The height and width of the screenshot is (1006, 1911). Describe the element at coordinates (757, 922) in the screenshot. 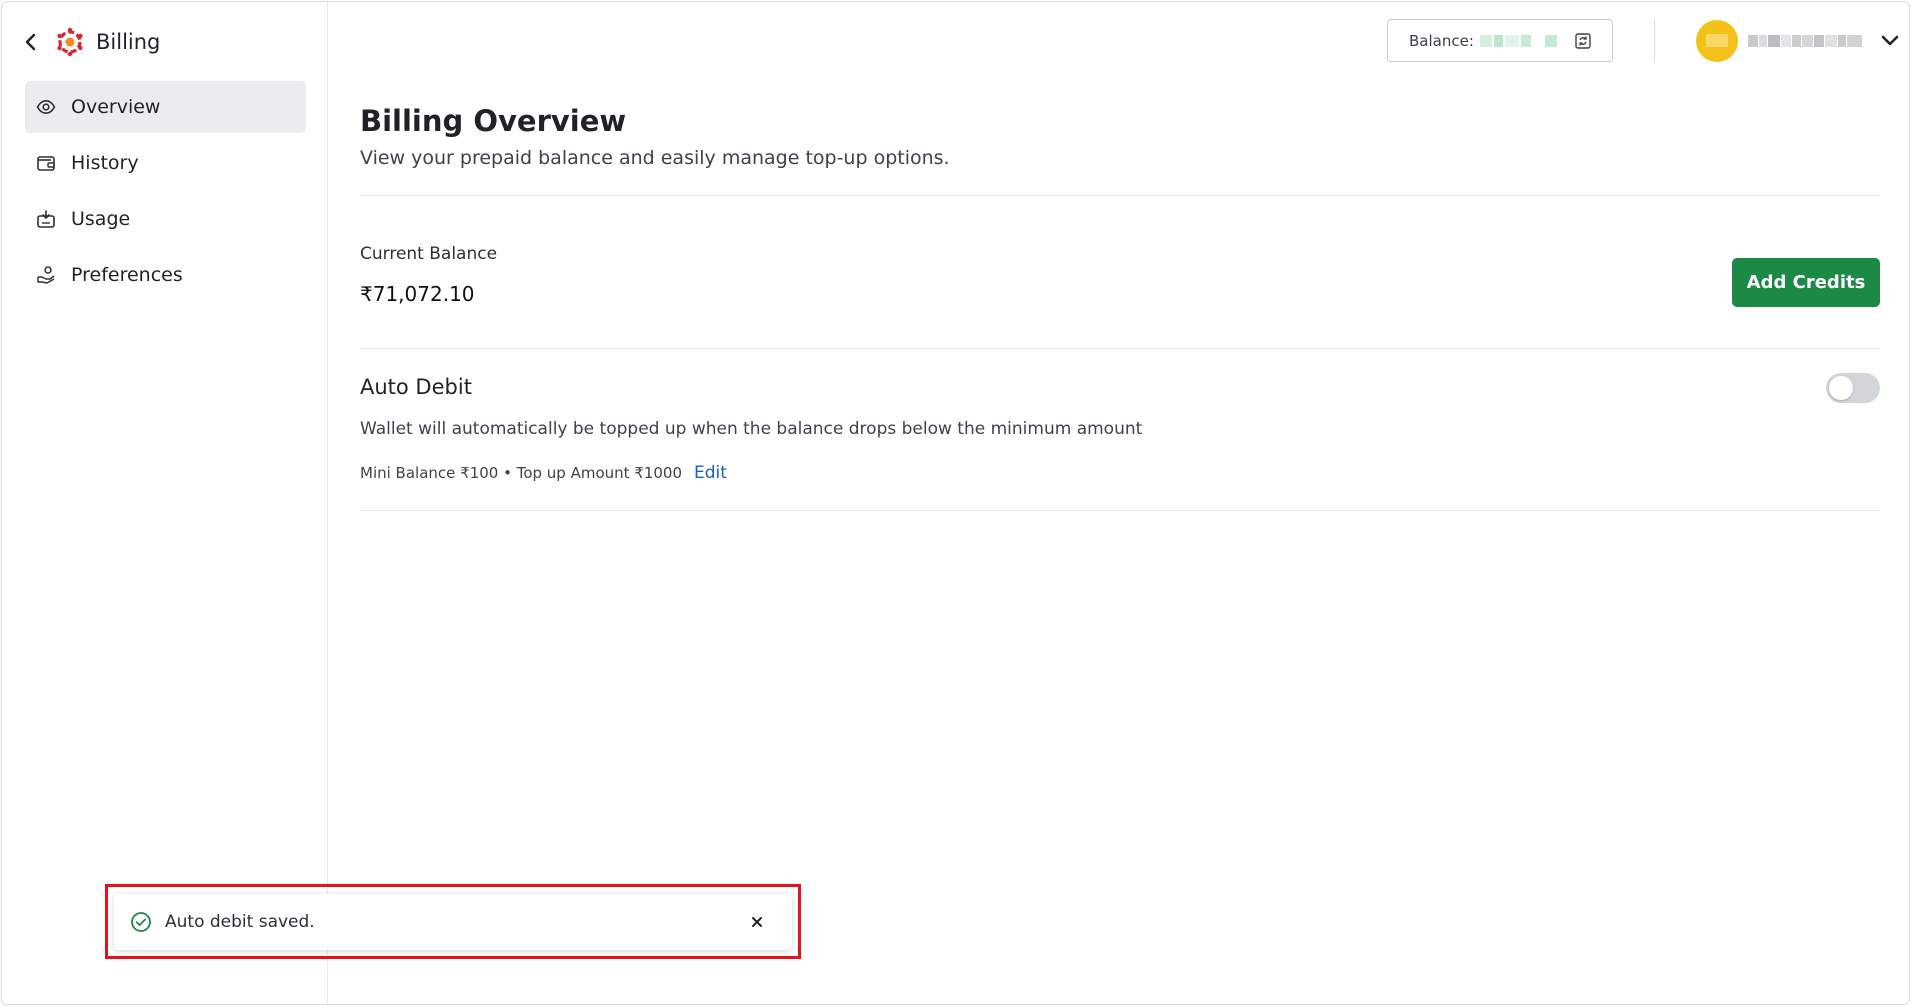

I see `close-icon` at that location.